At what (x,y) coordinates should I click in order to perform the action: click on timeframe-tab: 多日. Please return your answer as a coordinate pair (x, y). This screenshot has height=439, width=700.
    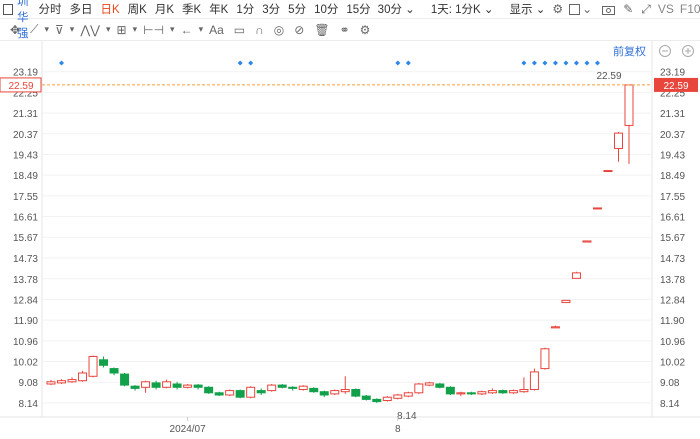
    Looking at the image, I should click on (81, 9).